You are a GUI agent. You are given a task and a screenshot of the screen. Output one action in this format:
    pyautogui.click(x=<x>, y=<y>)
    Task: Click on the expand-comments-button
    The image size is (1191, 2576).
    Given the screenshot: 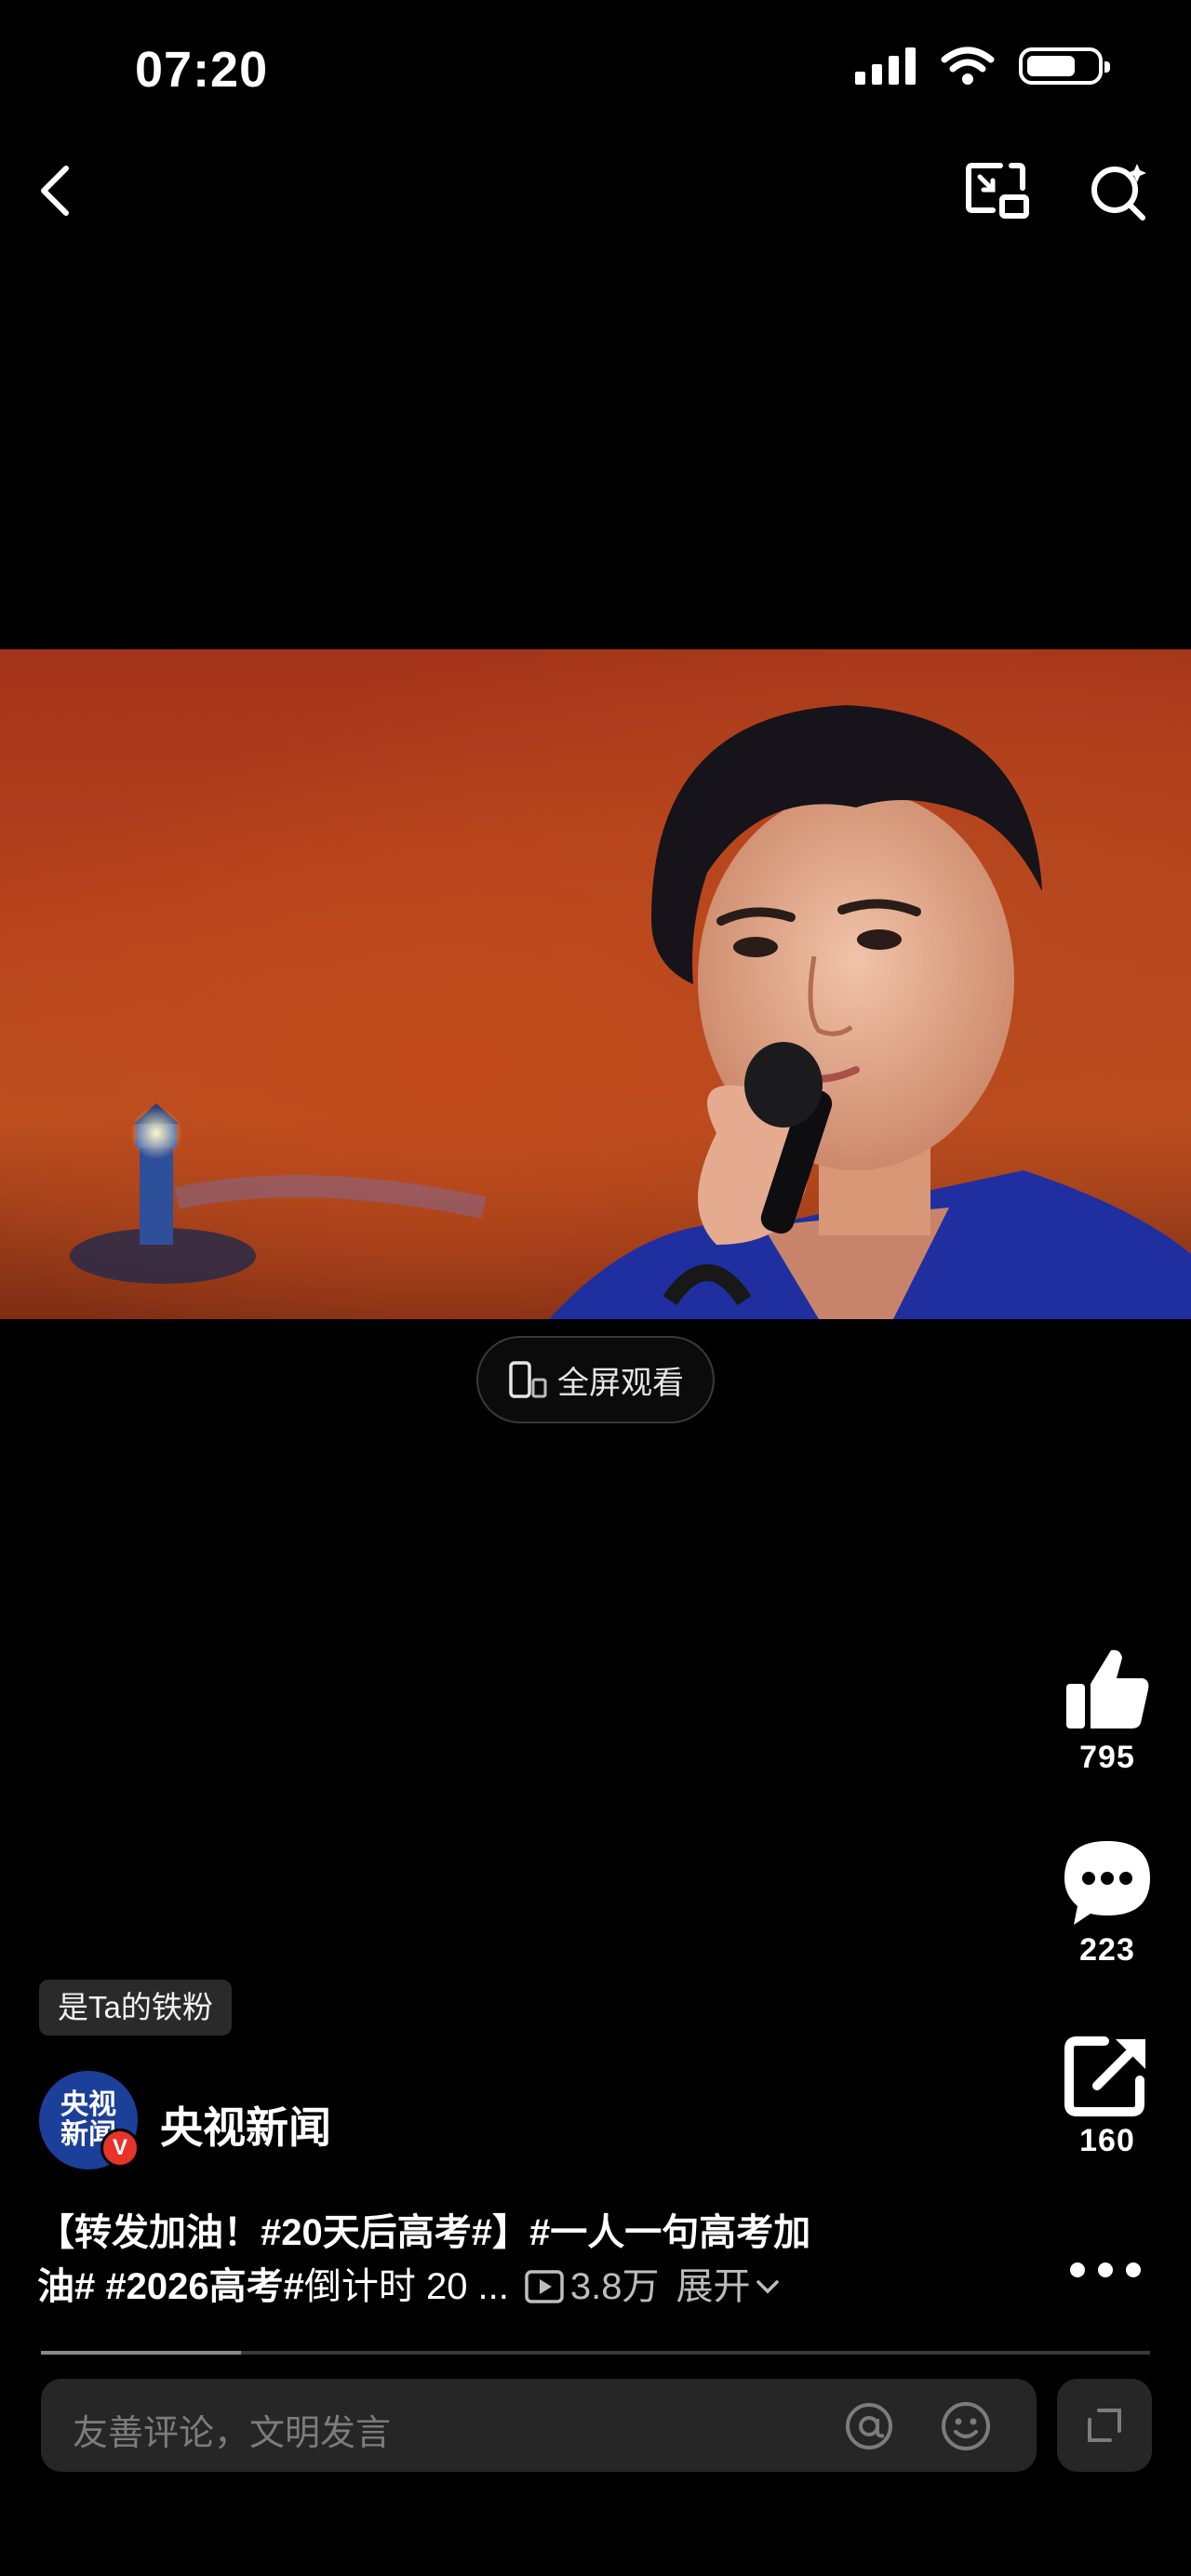 What is the action you would take?
    pyautogui.click(x=1104, y=2425)
    